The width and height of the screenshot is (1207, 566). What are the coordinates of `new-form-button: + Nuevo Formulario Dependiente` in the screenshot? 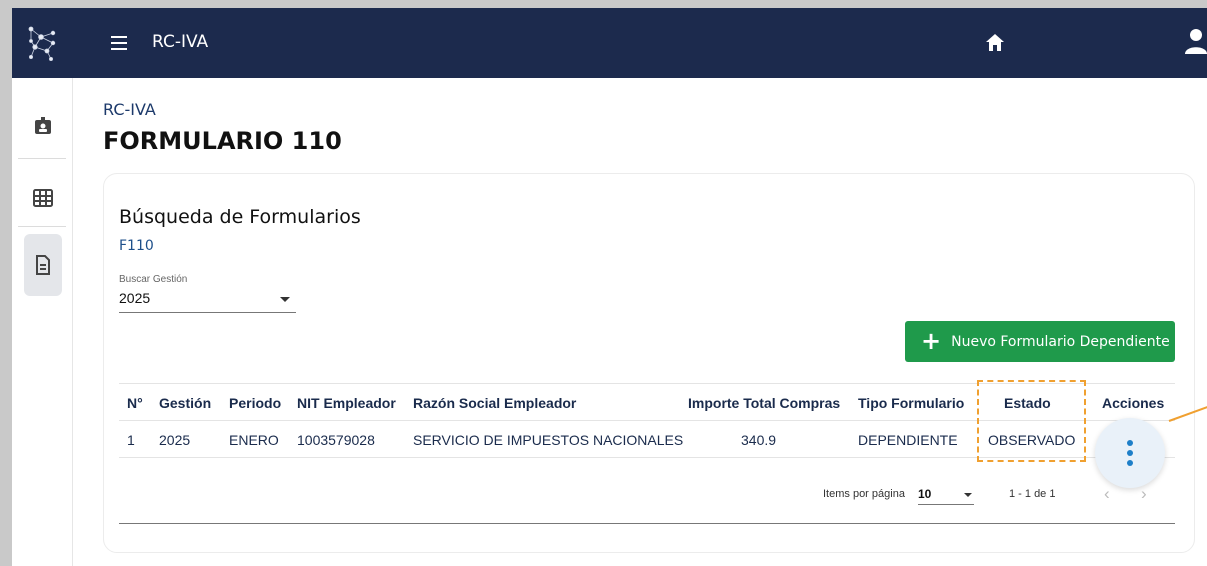 It's located at (1040, 341).